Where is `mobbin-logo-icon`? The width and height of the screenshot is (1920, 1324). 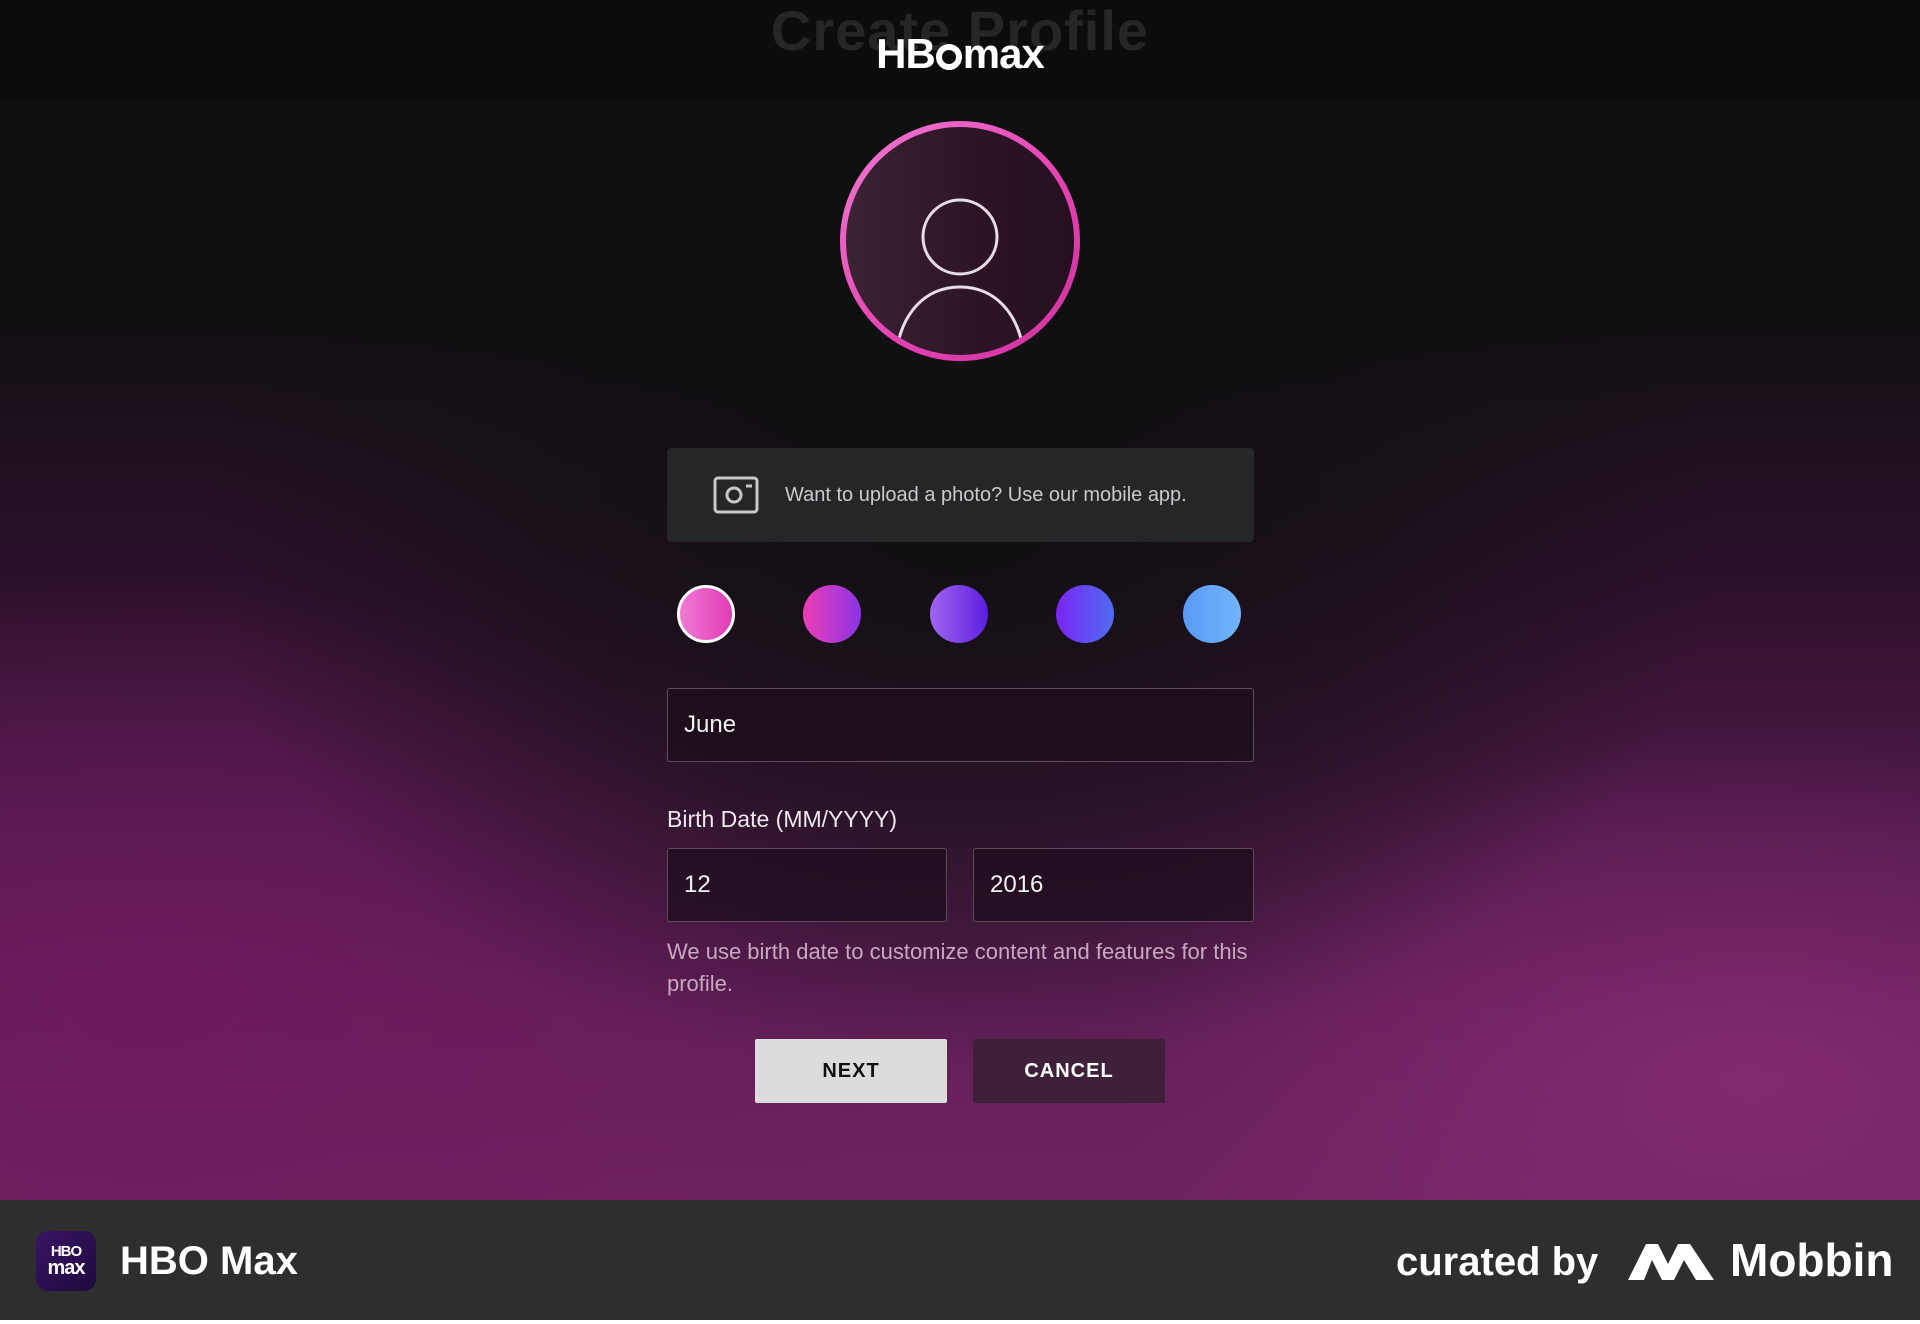 mobbin-logo-icon is located at coordinates (1671, 1262).